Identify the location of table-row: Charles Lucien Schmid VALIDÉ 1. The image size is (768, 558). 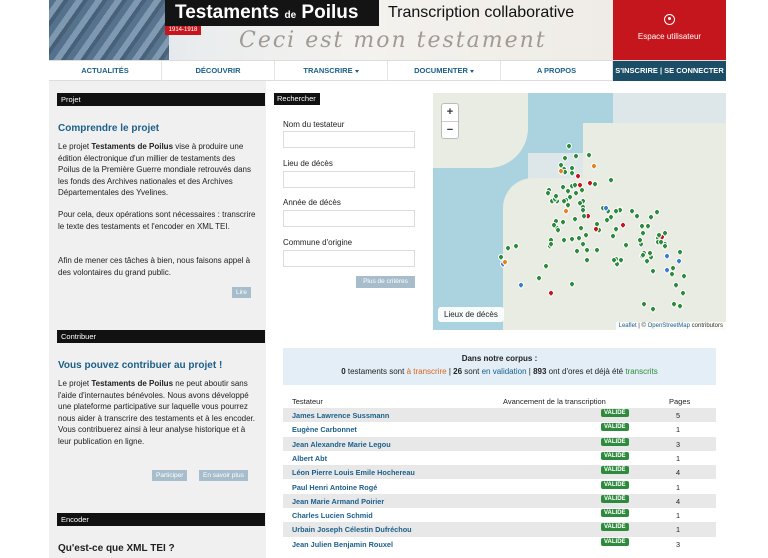
(499, 515).